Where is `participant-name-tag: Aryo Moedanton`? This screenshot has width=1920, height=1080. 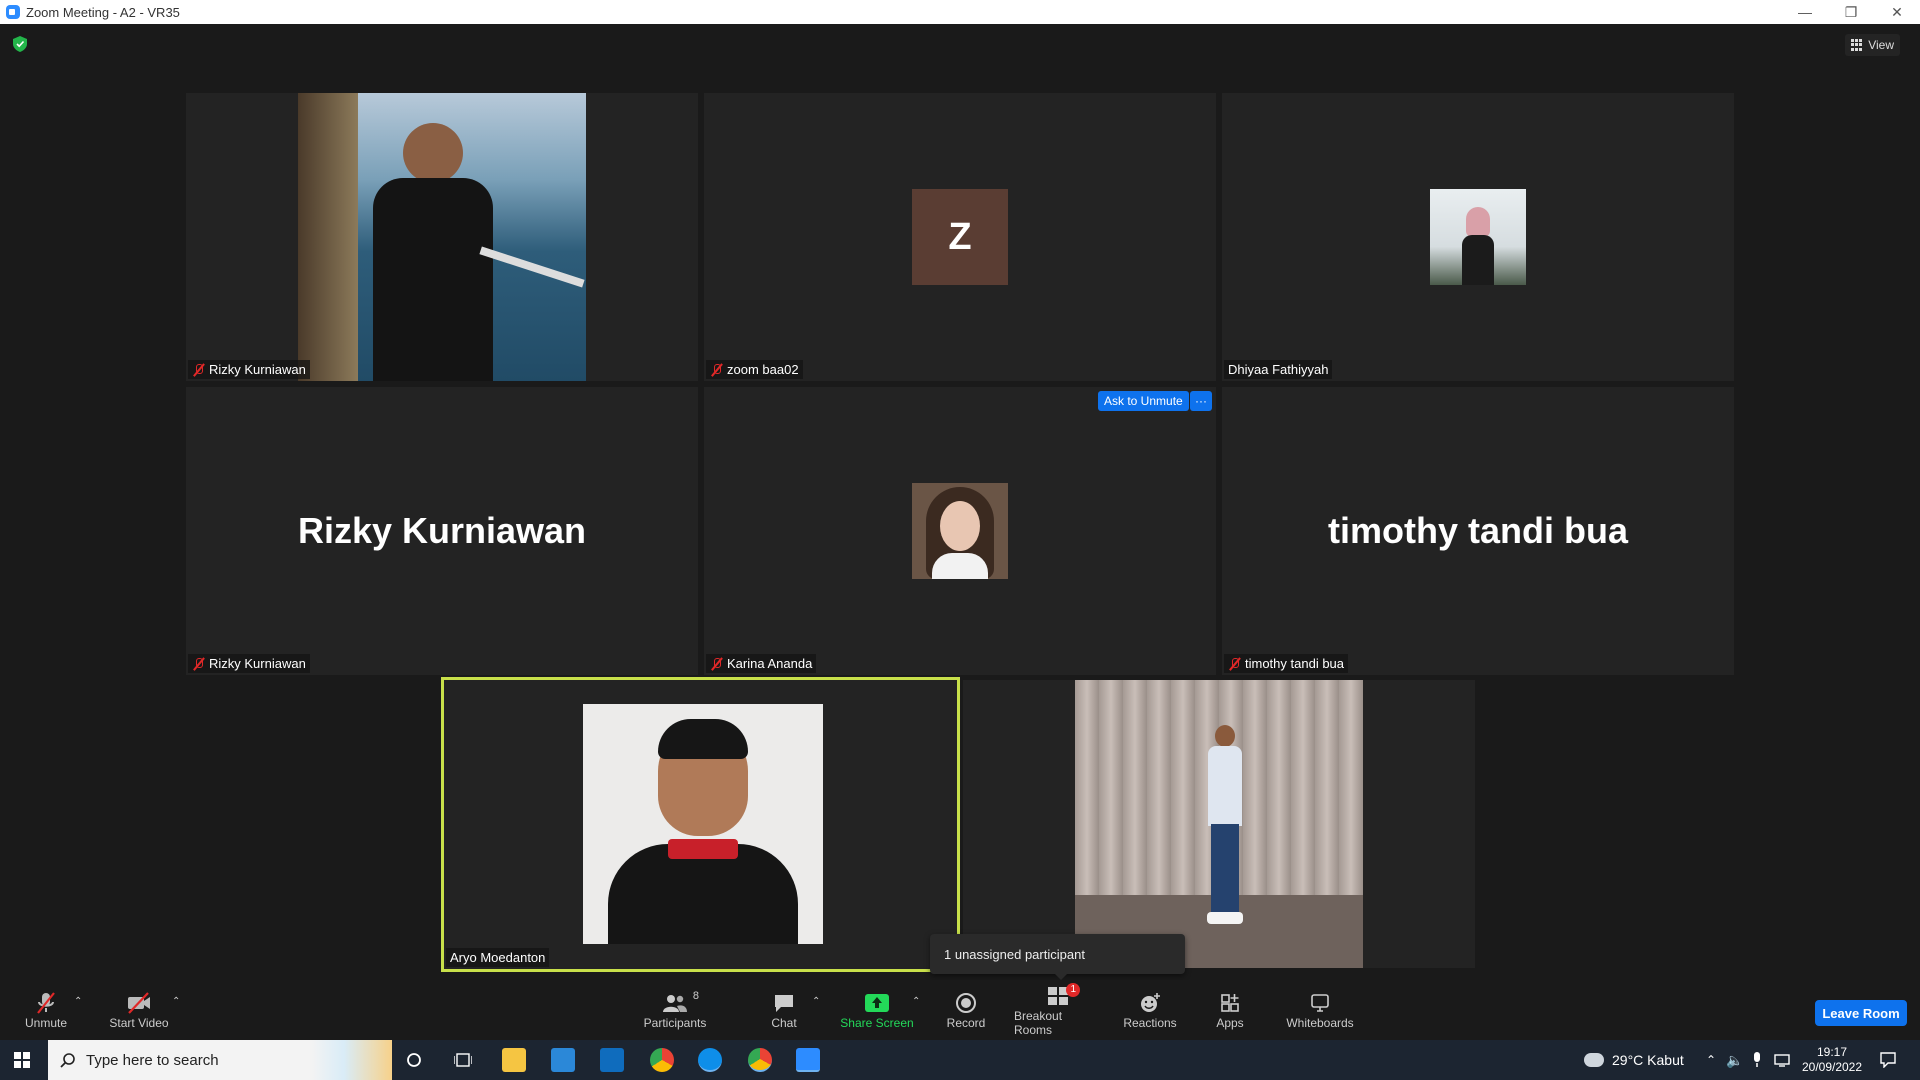 participant-name-tag: Aryo Moedanton is located at coordinates (498, 957).